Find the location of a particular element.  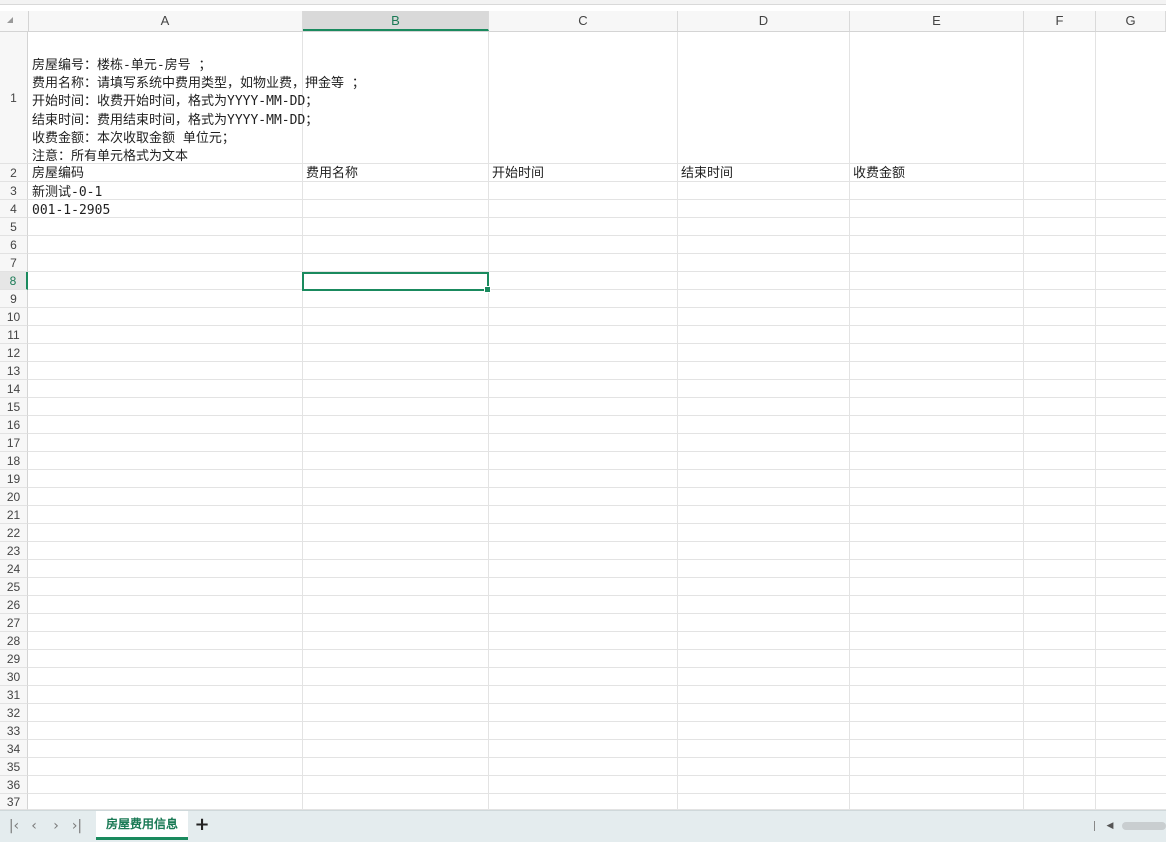

row-header-33: 33 is located at coordinates (14, 731).